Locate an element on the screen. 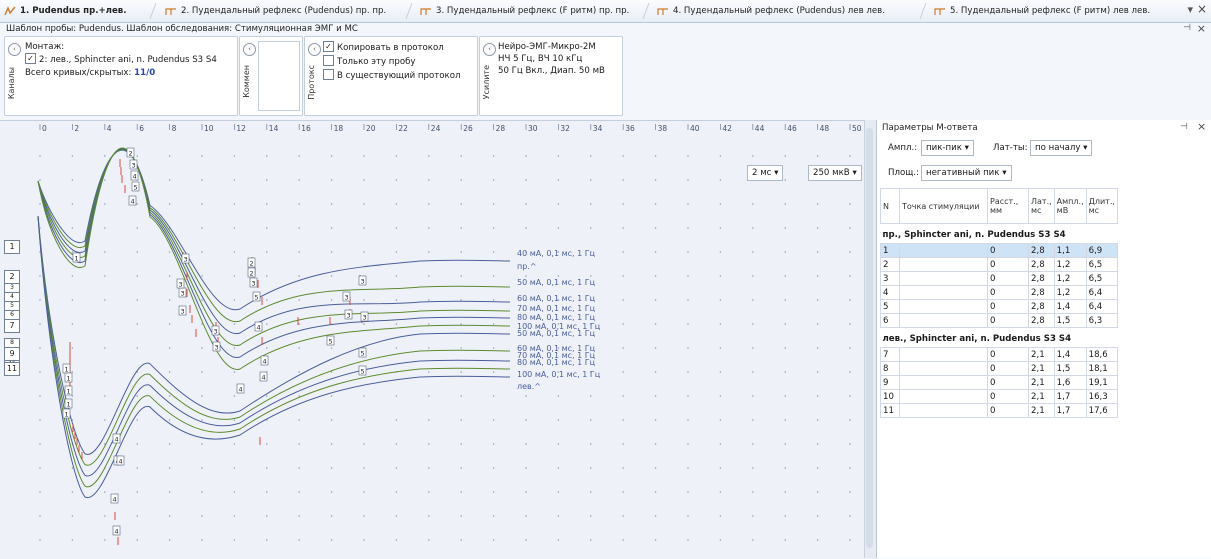 This screenshot has width=1211, height=559. col-header-dist: Расст., мм is located at coordinates (1008, 206).